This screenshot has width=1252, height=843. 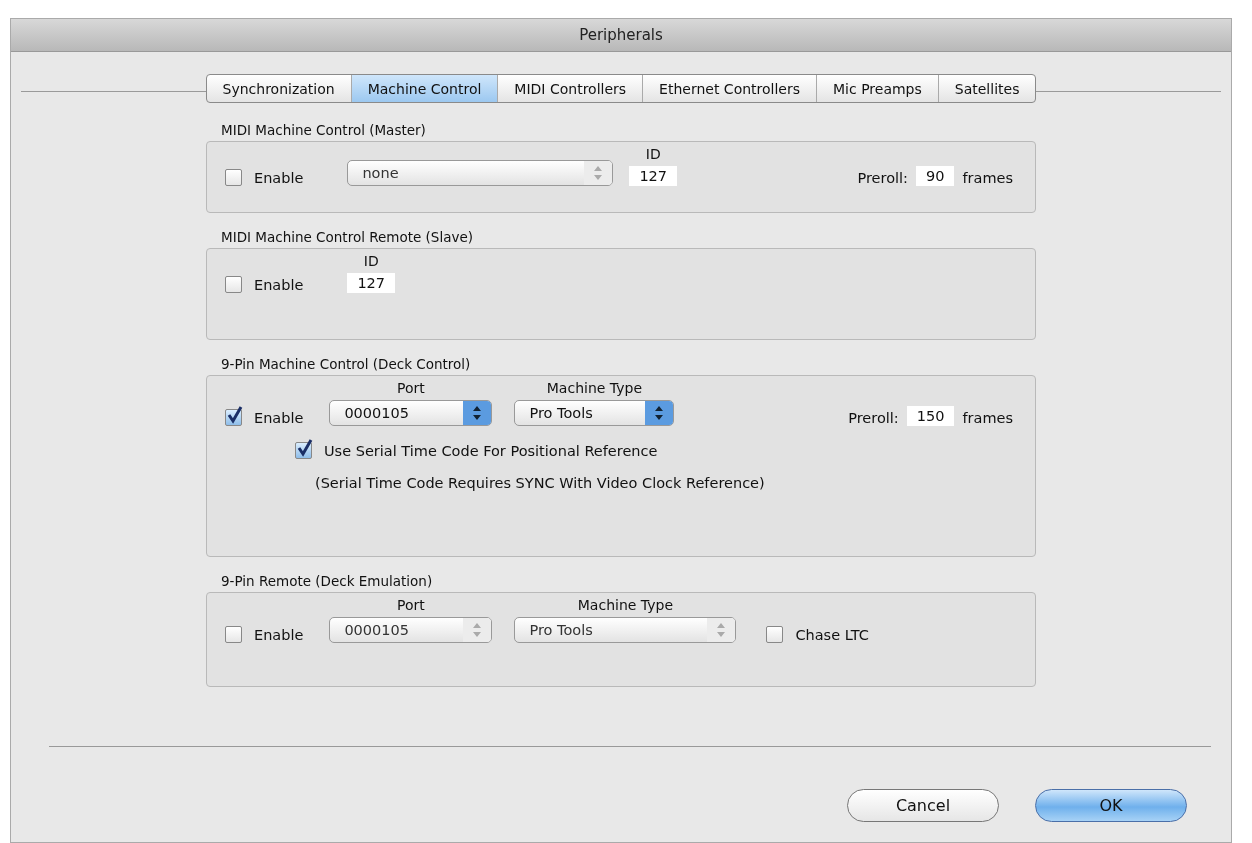 What do you see at coordinates (411, 413) in the screenshot?
I see `dropdown: 0000105` at bounding box center [411, 413].